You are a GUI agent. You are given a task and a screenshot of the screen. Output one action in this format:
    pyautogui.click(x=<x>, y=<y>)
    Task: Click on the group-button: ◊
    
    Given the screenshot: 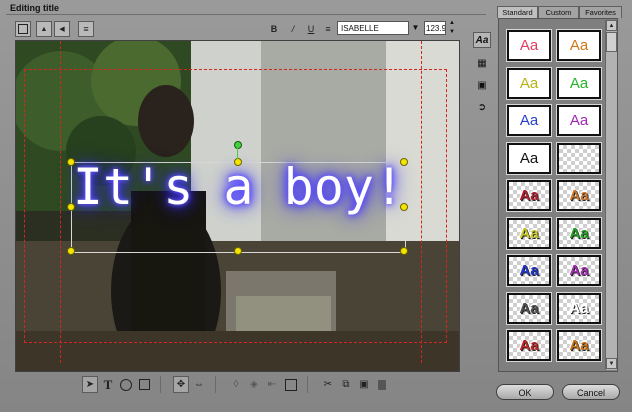 What is the action you would take?
    pyautogui.click(x=236, y=384)
    